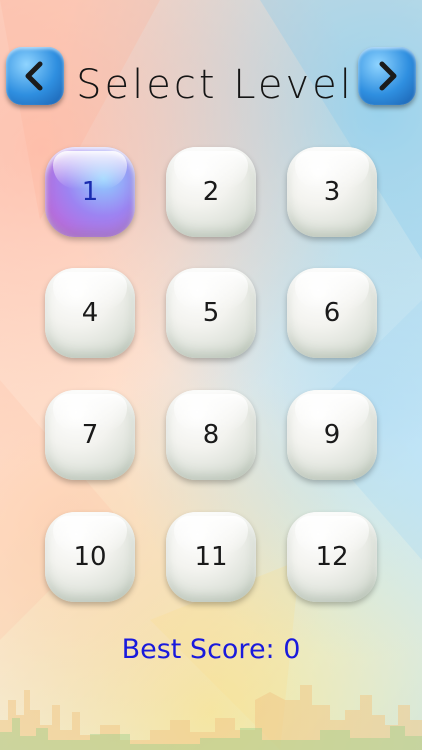 The image size is (422, 750). I want to click on level-label: 5, so click(211, 313).